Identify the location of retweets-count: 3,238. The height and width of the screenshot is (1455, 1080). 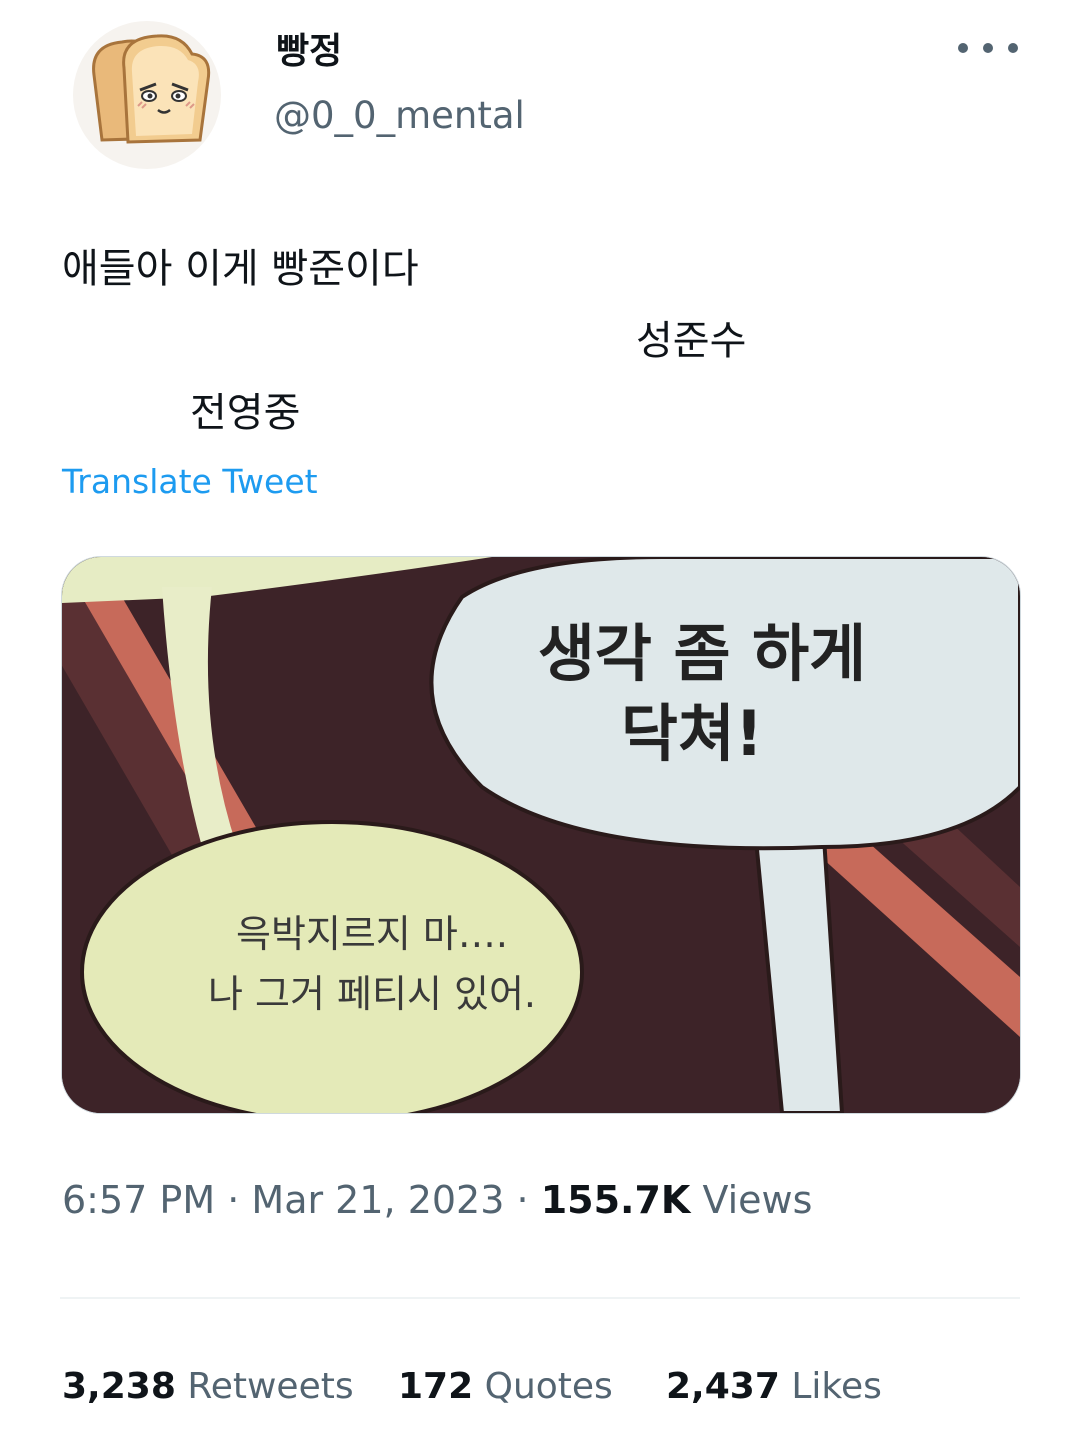
(119, 1386).